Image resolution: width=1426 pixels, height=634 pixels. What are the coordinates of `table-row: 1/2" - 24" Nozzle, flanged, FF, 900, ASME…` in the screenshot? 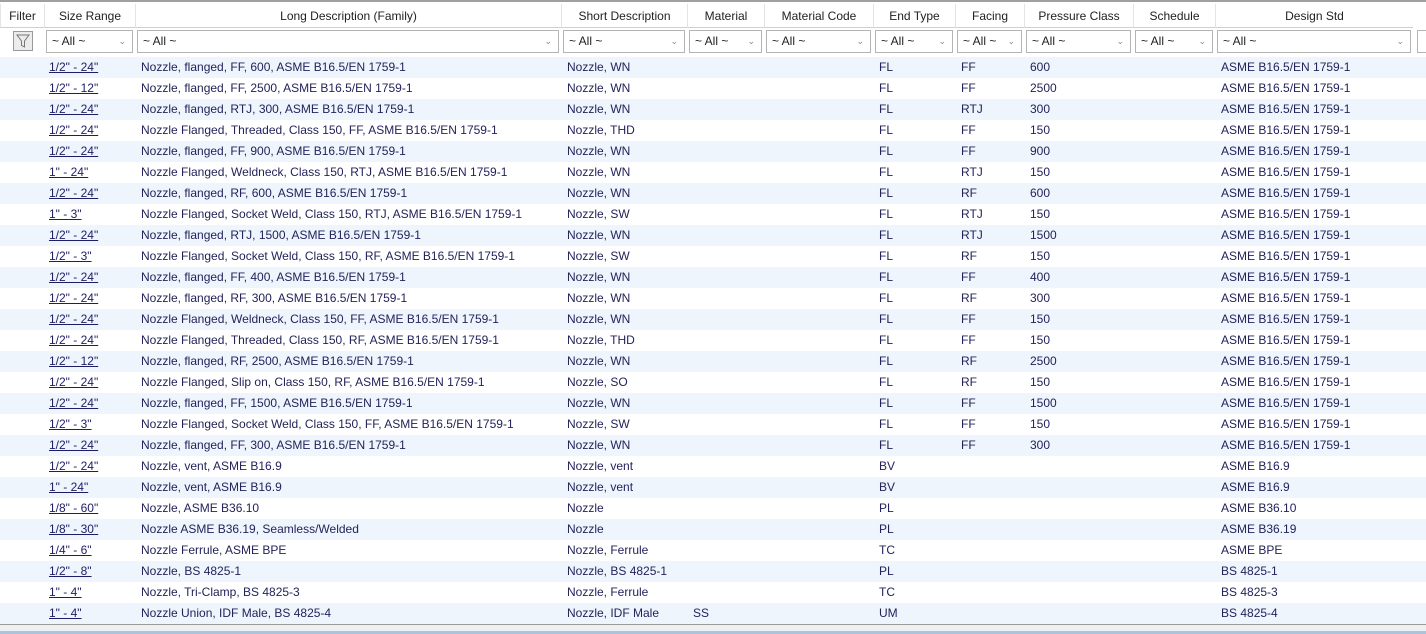 It's located at (713, 151).